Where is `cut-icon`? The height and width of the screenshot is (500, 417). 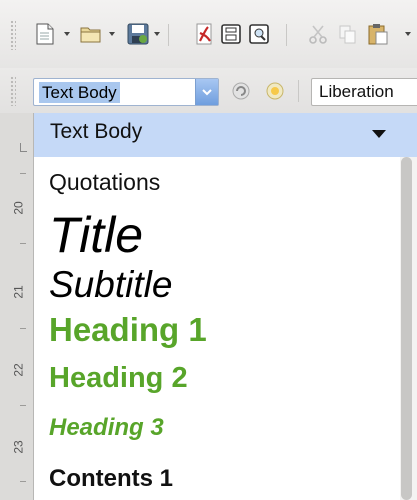 cut-icon is located at coordinates (318, 34).